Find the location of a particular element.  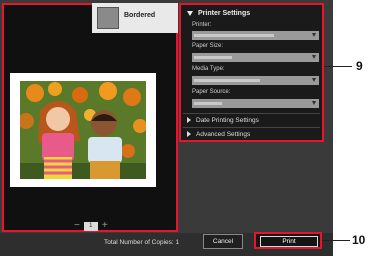

print-button-highlight: Print is located at coordinates (288, 240).